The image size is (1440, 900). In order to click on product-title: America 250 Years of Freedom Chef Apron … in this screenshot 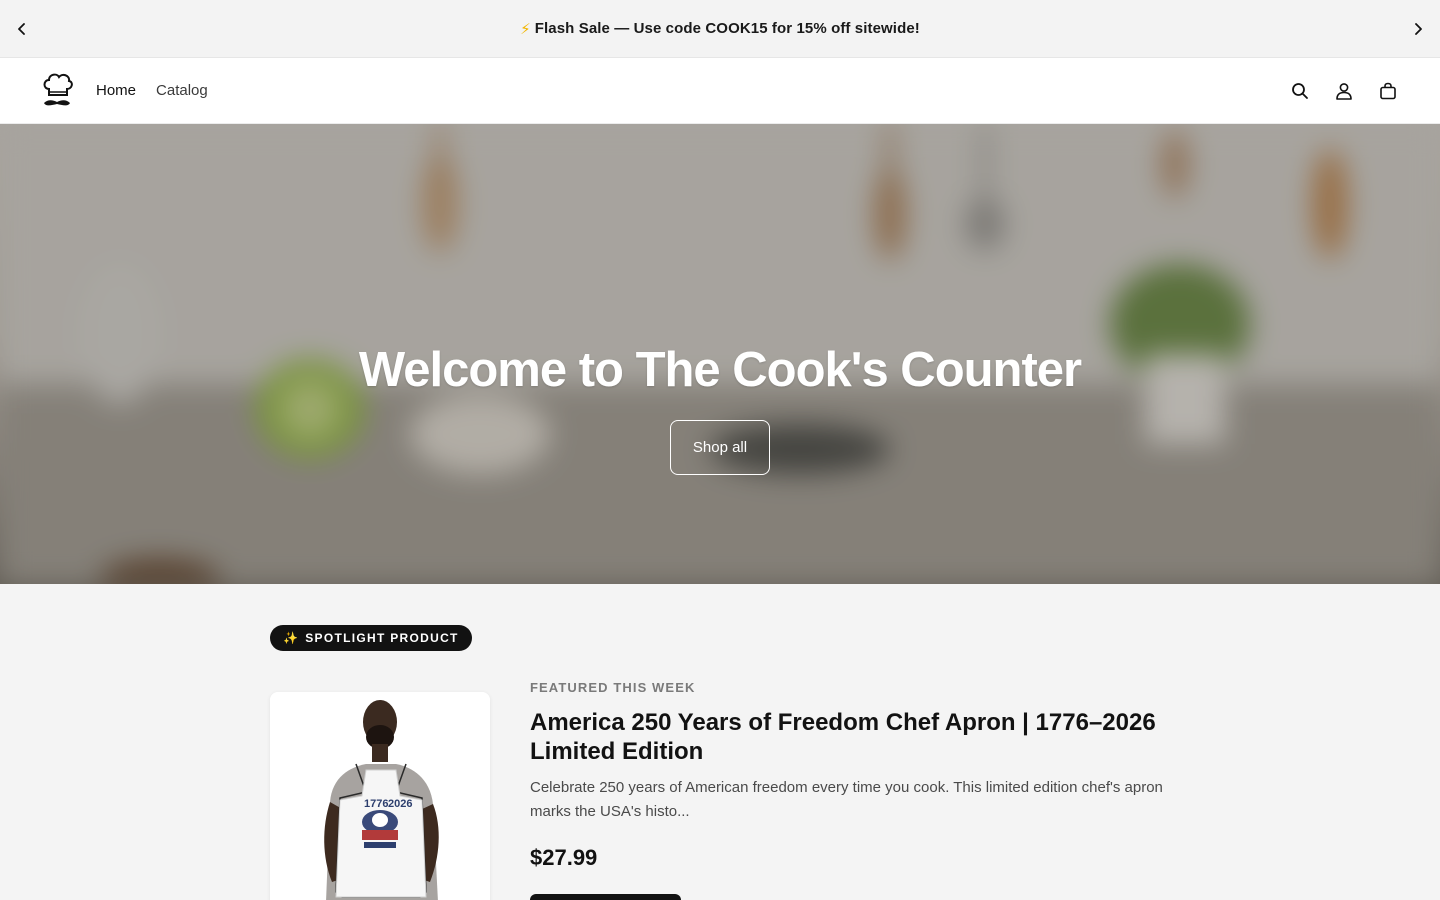, I will do `click(860, 737)`.